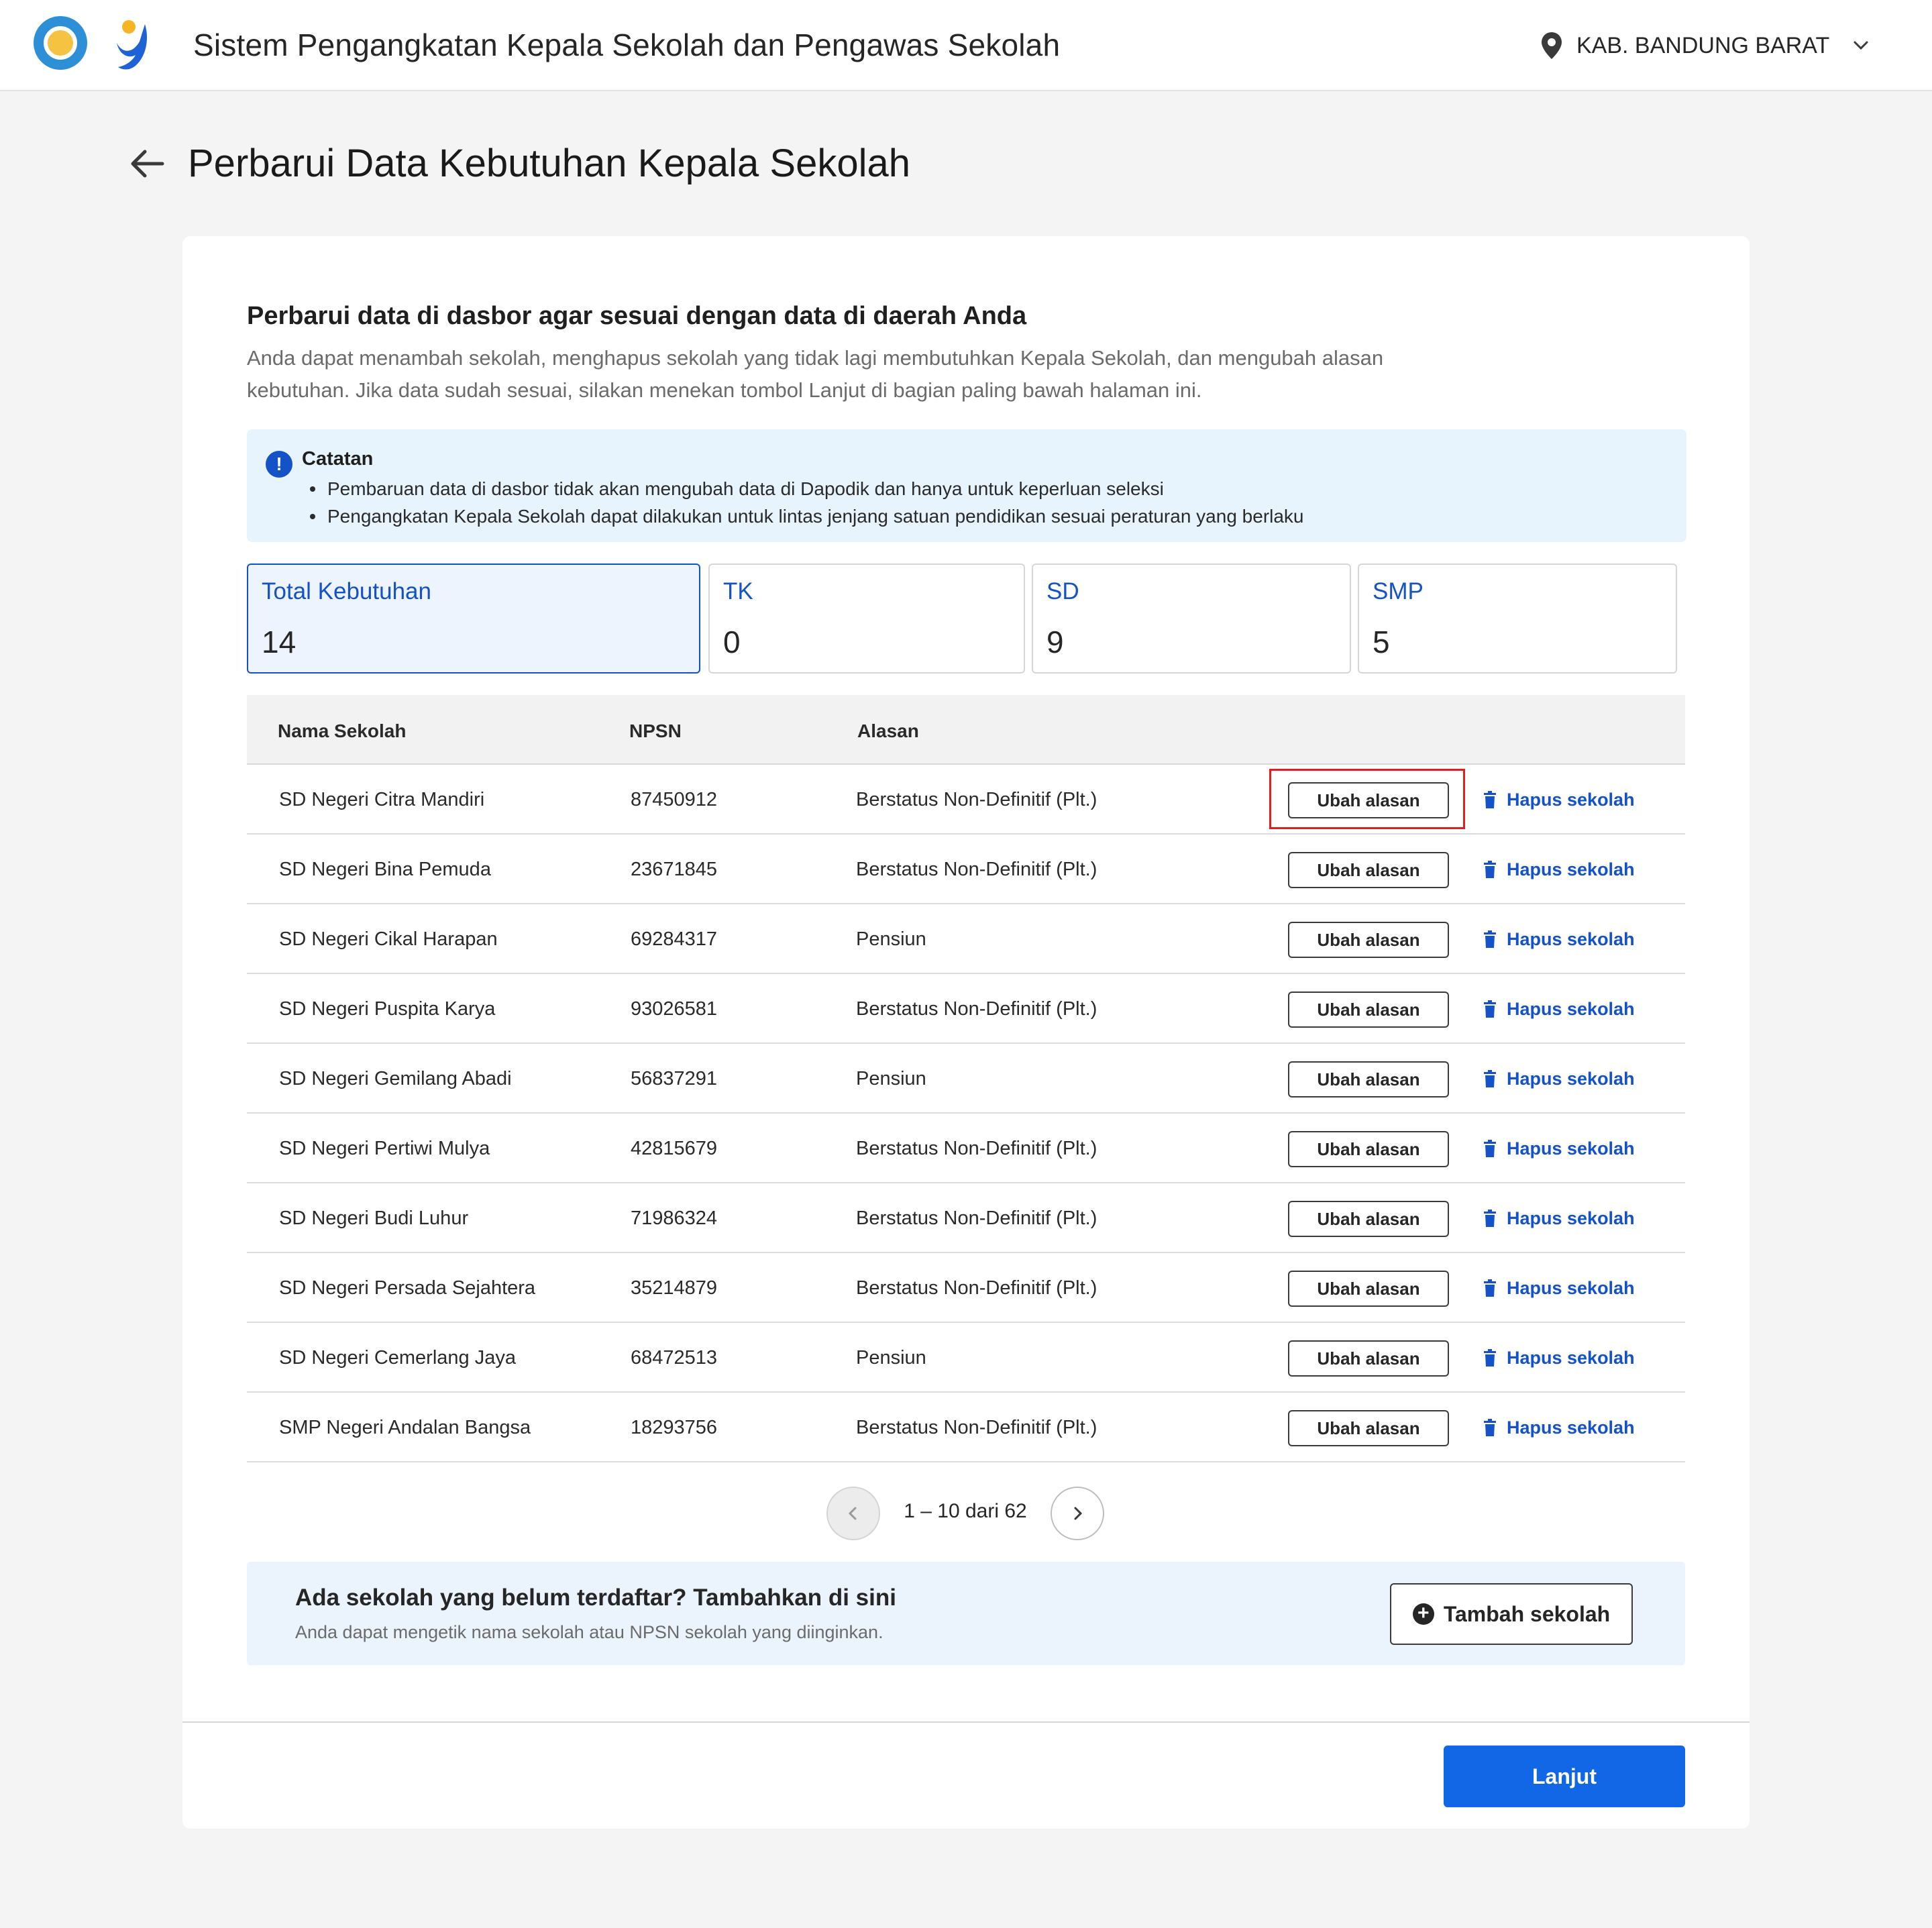 The image size is (1932, 1928). I want to click on column-header-npsn: NPSN, so click(655, 731).